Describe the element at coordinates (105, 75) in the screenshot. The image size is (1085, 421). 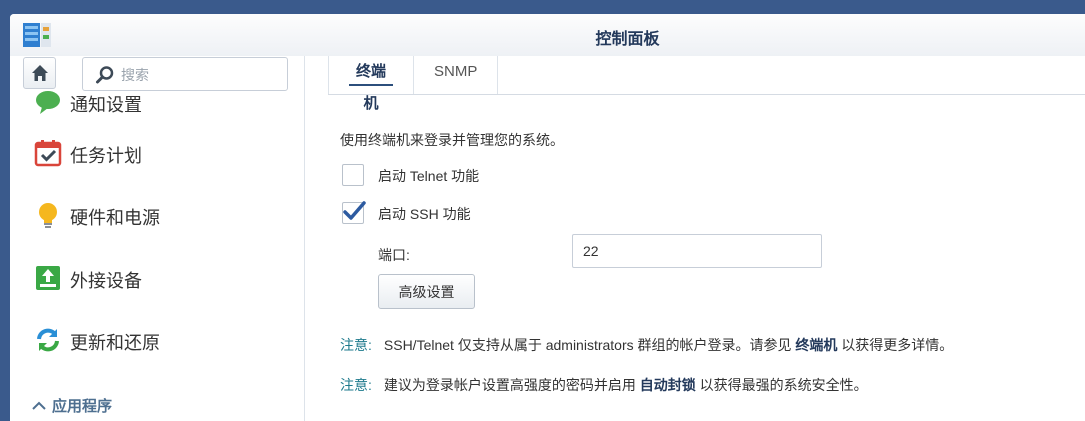
I see `search-icon` at that location.